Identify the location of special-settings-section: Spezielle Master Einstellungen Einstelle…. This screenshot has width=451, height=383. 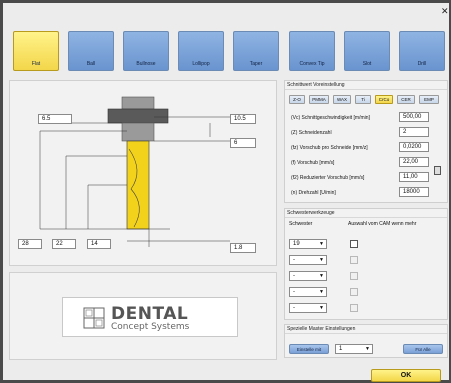
(366, 341).